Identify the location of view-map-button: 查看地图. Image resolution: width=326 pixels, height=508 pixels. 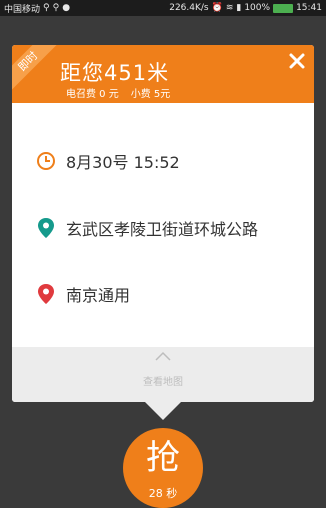
(163, 374).